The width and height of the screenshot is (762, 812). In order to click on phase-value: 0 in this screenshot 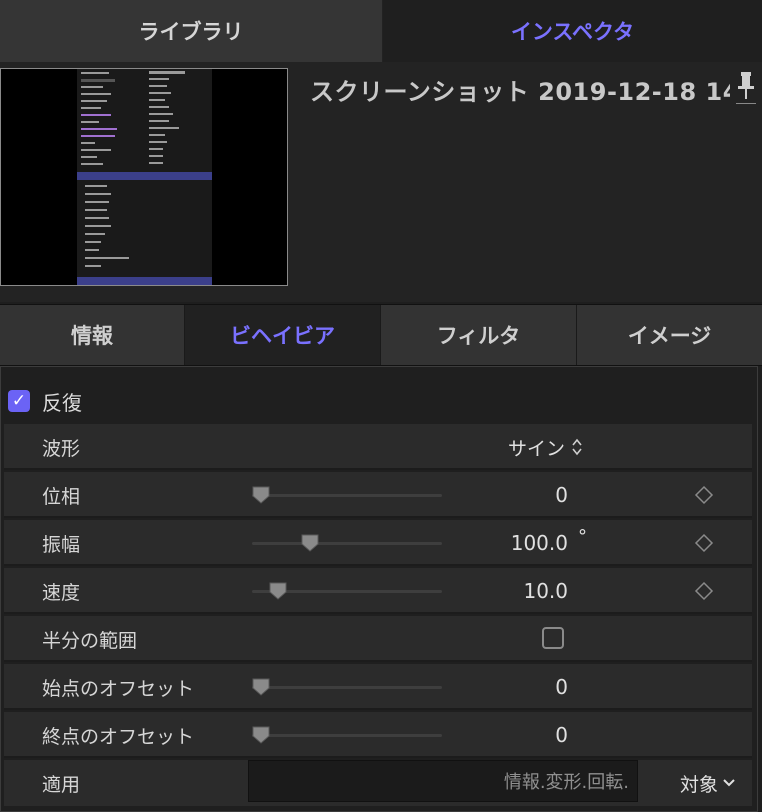, I will do `click(561, 495)`.